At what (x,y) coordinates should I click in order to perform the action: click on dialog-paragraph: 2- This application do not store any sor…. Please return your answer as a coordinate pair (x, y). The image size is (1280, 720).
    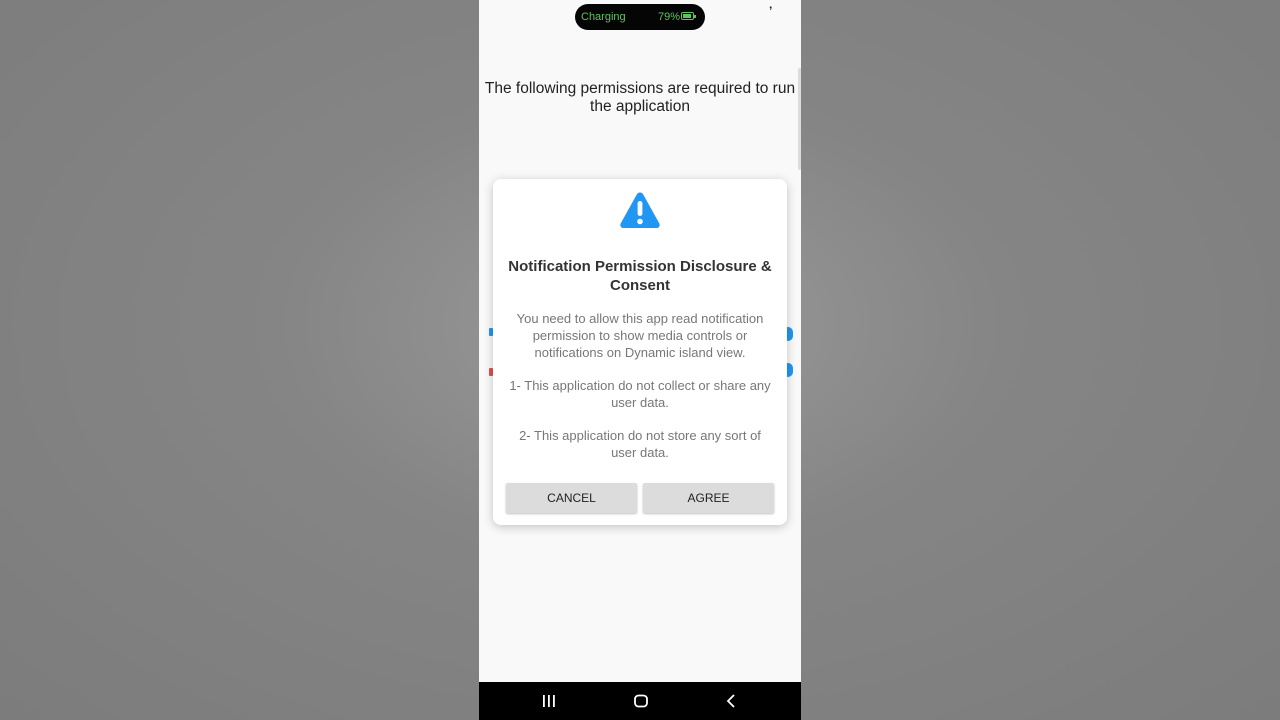
    Looking at the image, I should click on (640, 444).